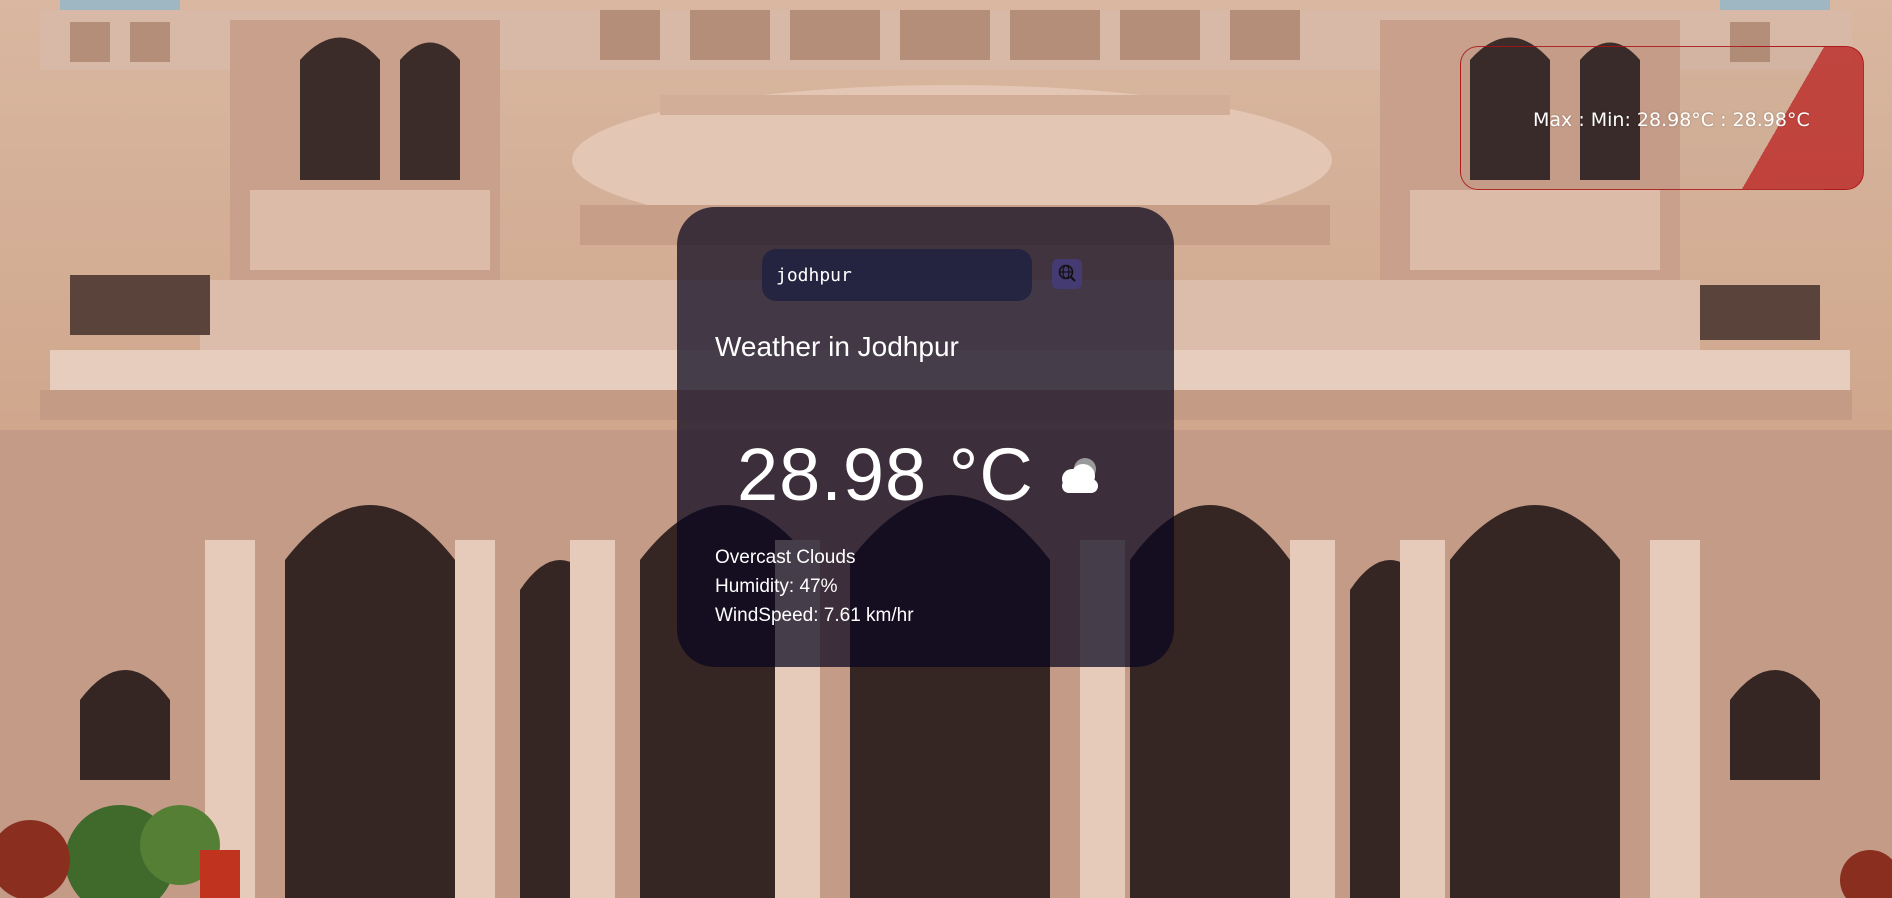 Image resolution: width=1892 pixels, height=898 pixels. I want to click on globe-search-icon, so click(1067, 274).